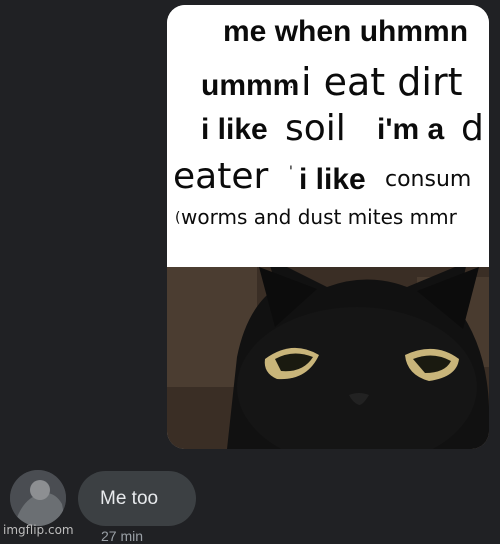 The width and height of the screenshot is (500, 544). I want to click on caption-ummm: ummm, so click(250, 85).